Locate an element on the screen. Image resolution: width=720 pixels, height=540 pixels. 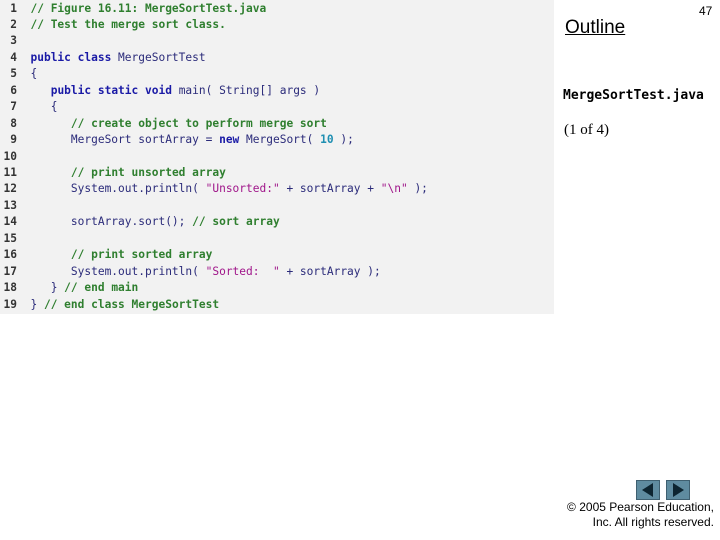
next-slide-button is located at coordinates (678, 490).